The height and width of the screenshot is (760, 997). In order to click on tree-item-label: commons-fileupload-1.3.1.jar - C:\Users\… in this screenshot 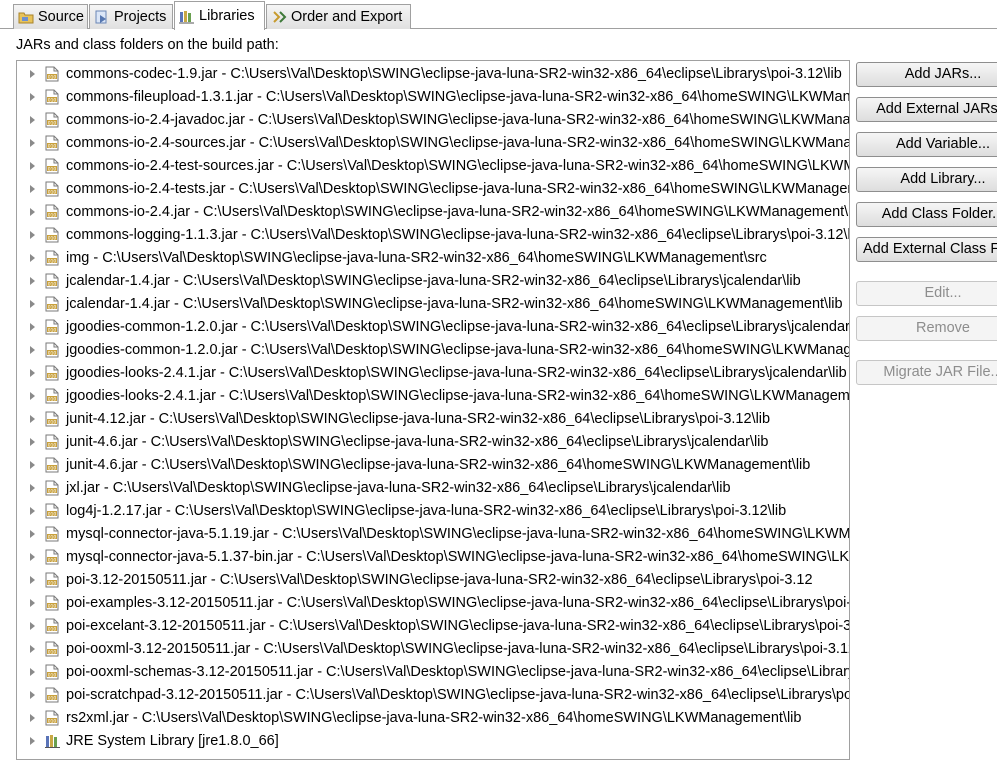, I will do `click(458, 96)`.